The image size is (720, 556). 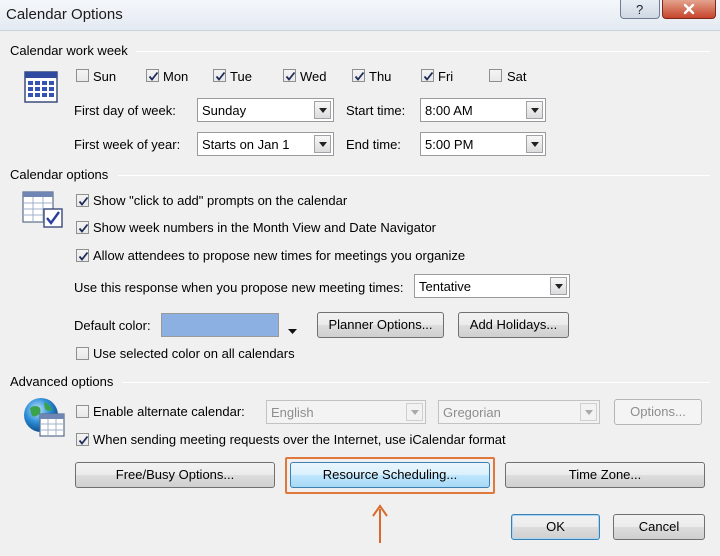 What do you see at coordinates (380, 76) in the screenshot?
I see `day-label-thu: Thu` at bounding box center [380, 76].